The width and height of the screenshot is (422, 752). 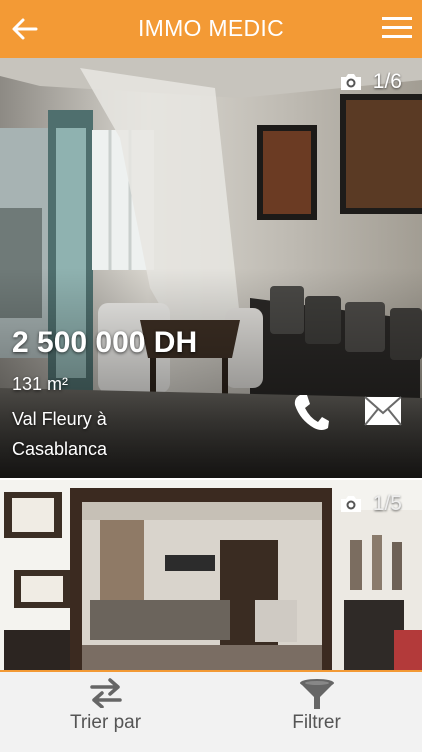 What do you see at coordinates (40, 384) in the screenshot?
I see `listing-area: 131 m²` at bounding box center [40, 384].